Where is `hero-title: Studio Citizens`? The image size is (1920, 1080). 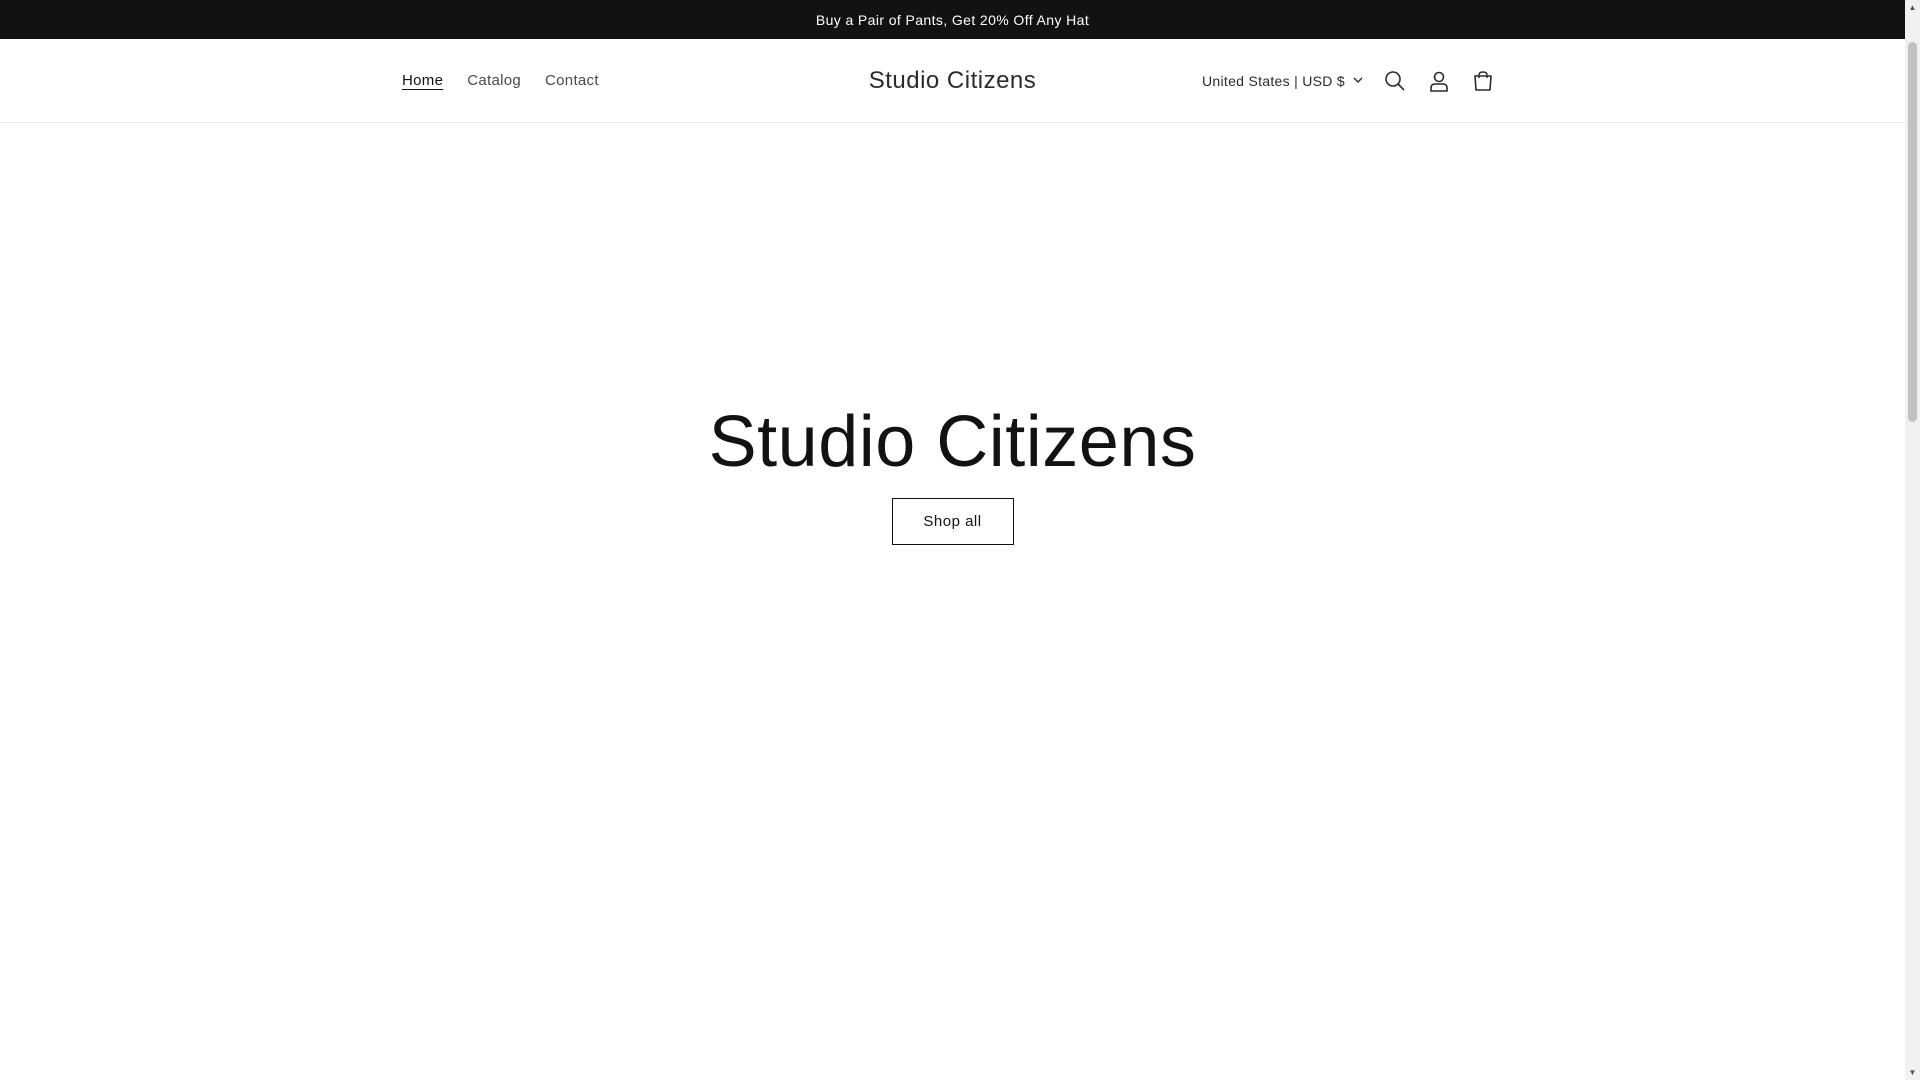
hero-title: Studio Citizens is located at coordinates (952, 442).